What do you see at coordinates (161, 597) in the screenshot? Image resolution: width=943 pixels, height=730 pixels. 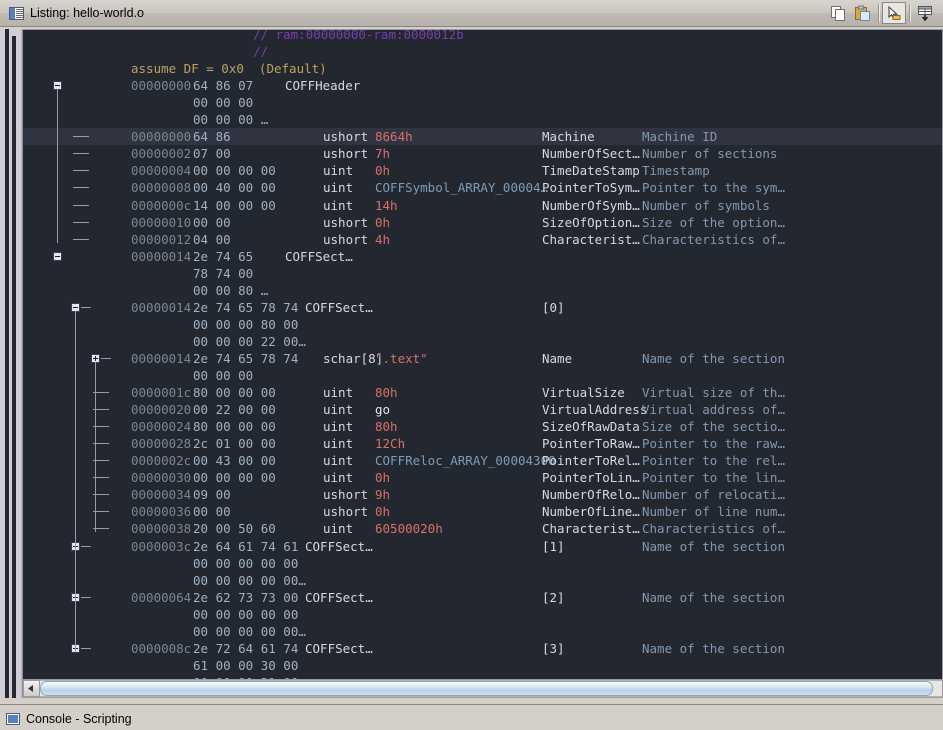 I see `address-cell: 00000064` at bounding box center [161, 597].